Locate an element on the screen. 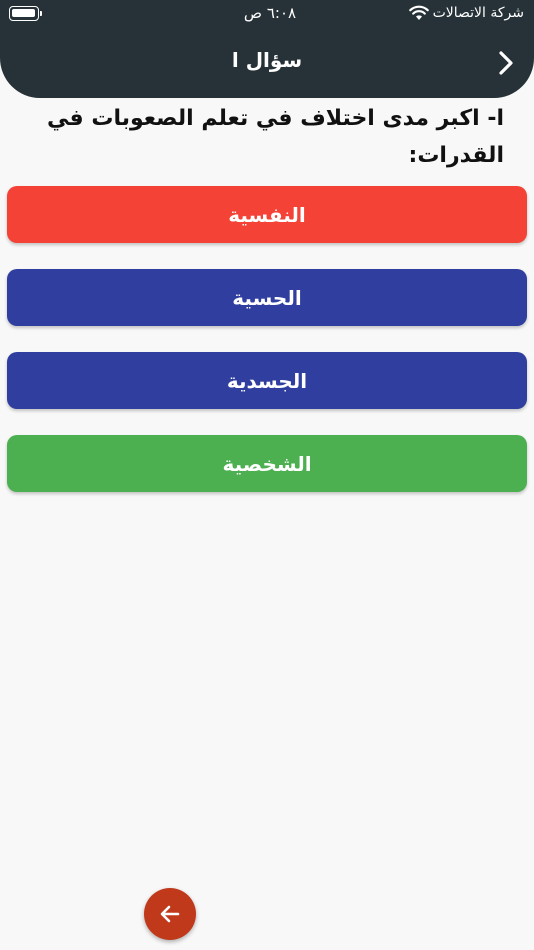 This screenshot has height=950, width=534. status-bar: ٦:٠٨ ص شركة الاتصالات is located at coordinates (267, 15).